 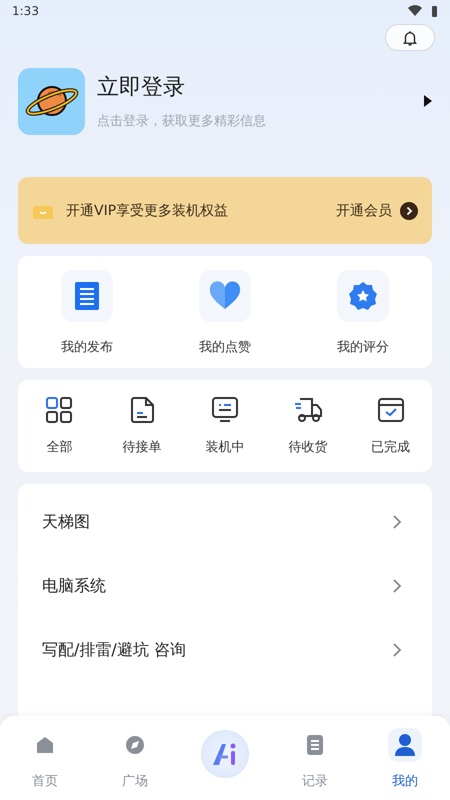 I want to click on avatar, so click(x=51, y=101).